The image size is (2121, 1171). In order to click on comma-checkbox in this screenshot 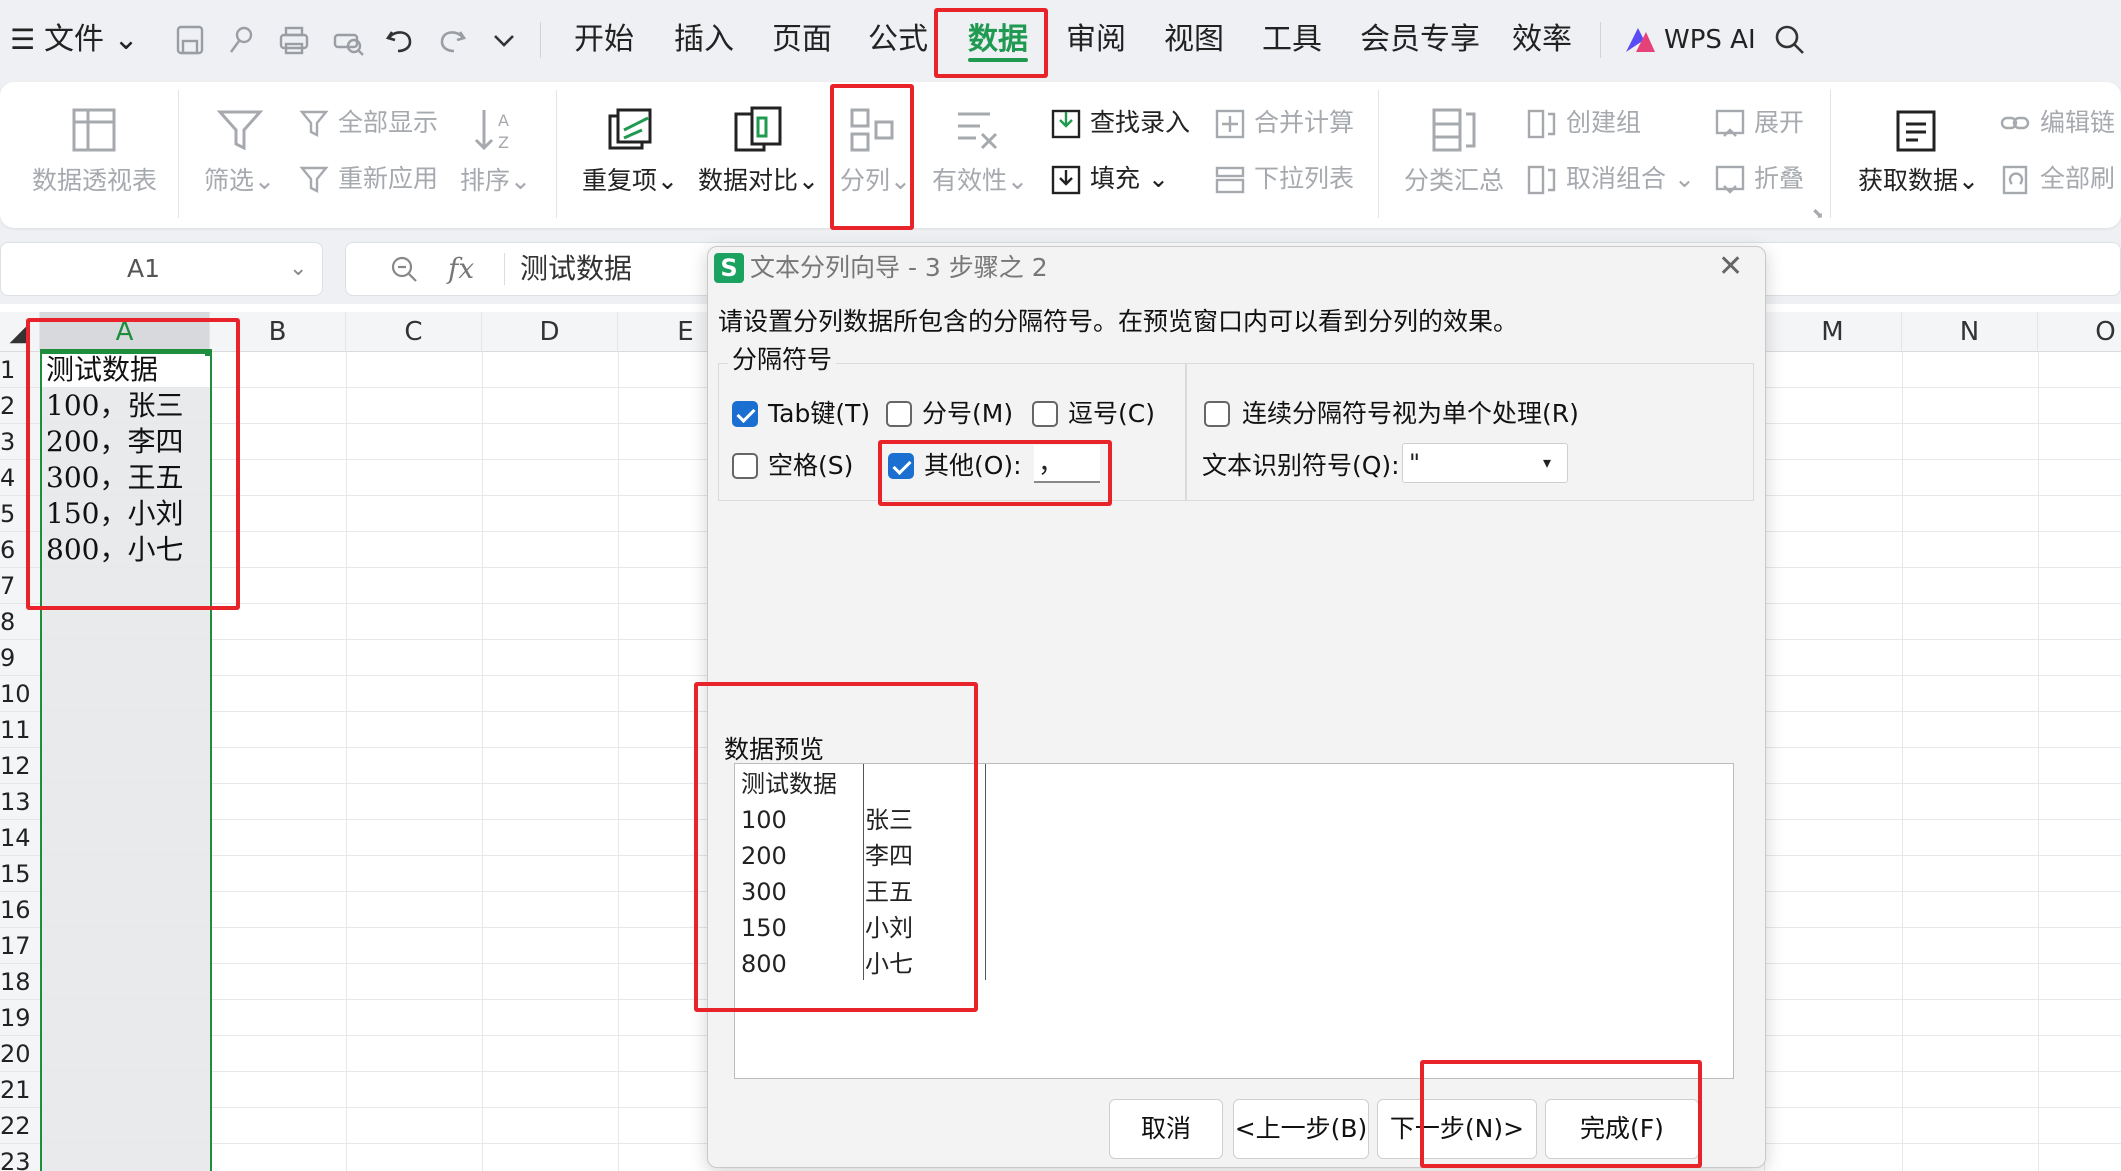, I will do `click(1045, 414)`.